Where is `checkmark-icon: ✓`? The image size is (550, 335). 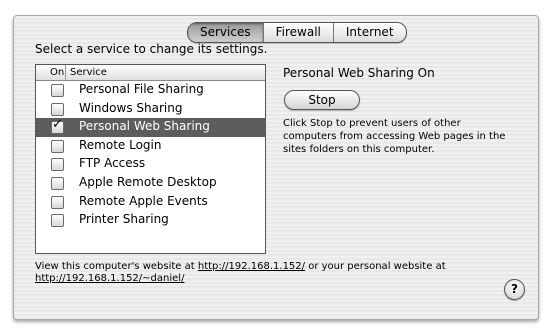 checkmark-icon: ✓ is located at coordinates (57, 125).